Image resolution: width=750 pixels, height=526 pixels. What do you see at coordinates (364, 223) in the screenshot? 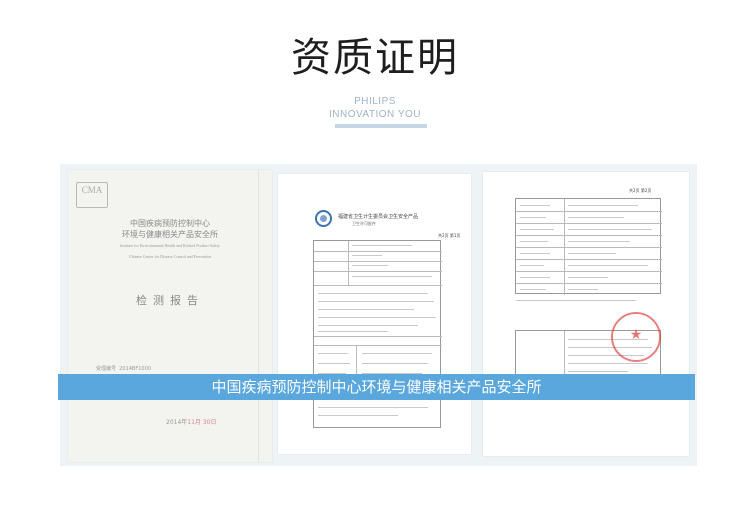
I see `license-subheader: 卫生许可批件` at bounding box center [364, 223].